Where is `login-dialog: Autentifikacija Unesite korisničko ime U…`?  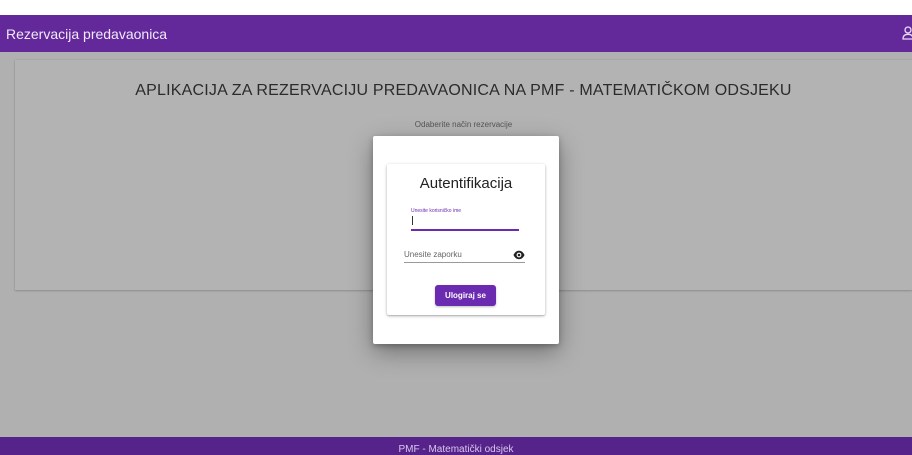 login-dialog: Autentifikacija Unesite korisničko ime U… is located at coordinates (466, 240).